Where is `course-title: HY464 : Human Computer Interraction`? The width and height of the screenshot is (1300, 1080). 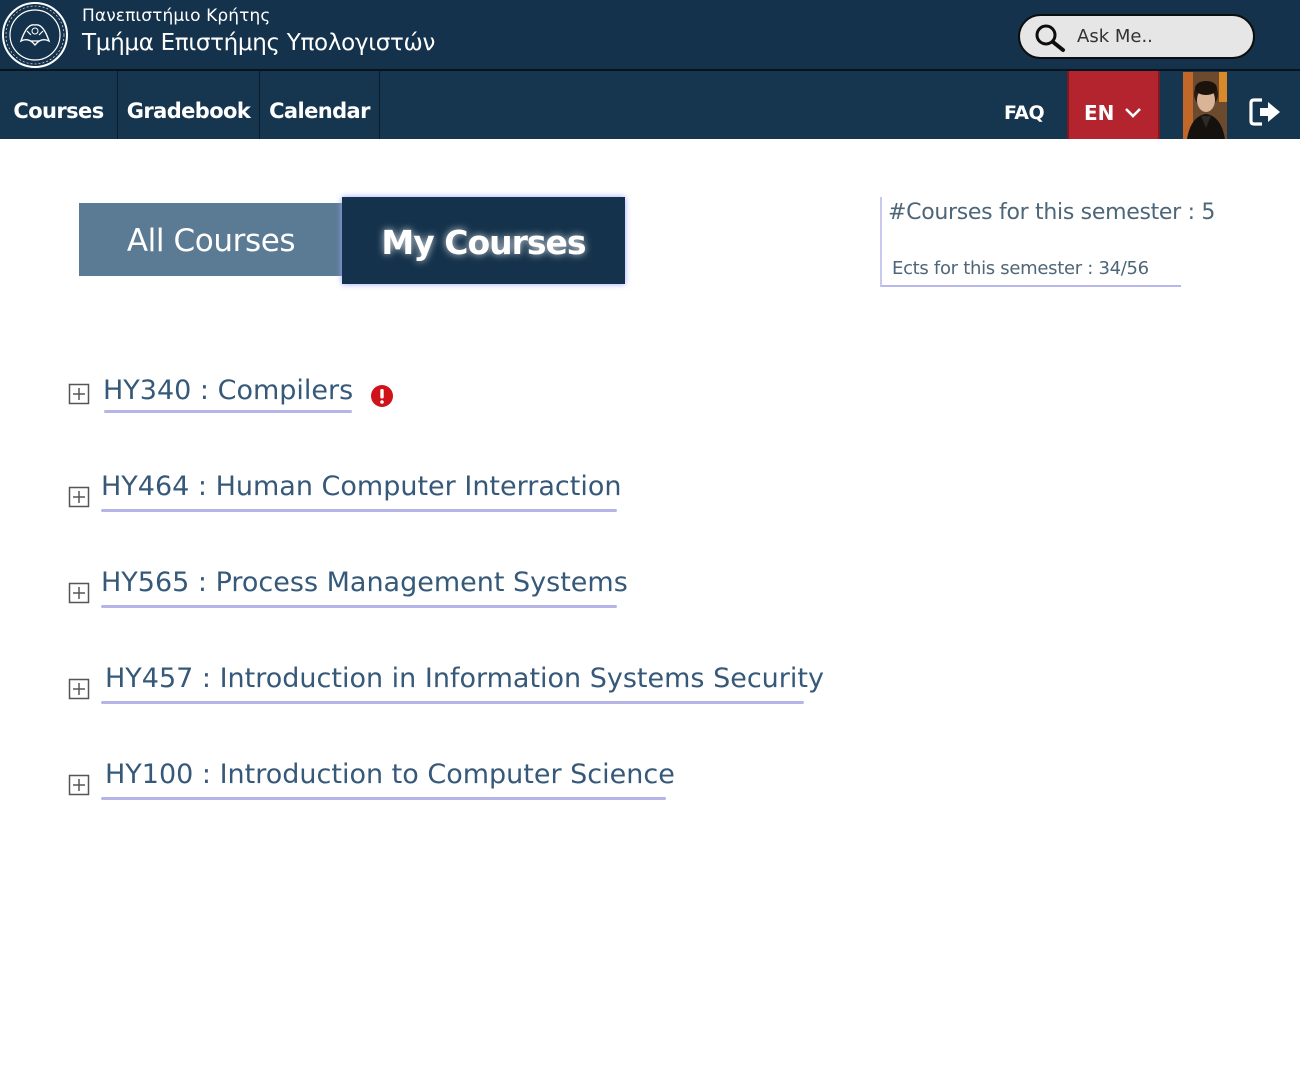
course-title: HY464 : Human Computer Interraction is located at coordinates (364, 486).